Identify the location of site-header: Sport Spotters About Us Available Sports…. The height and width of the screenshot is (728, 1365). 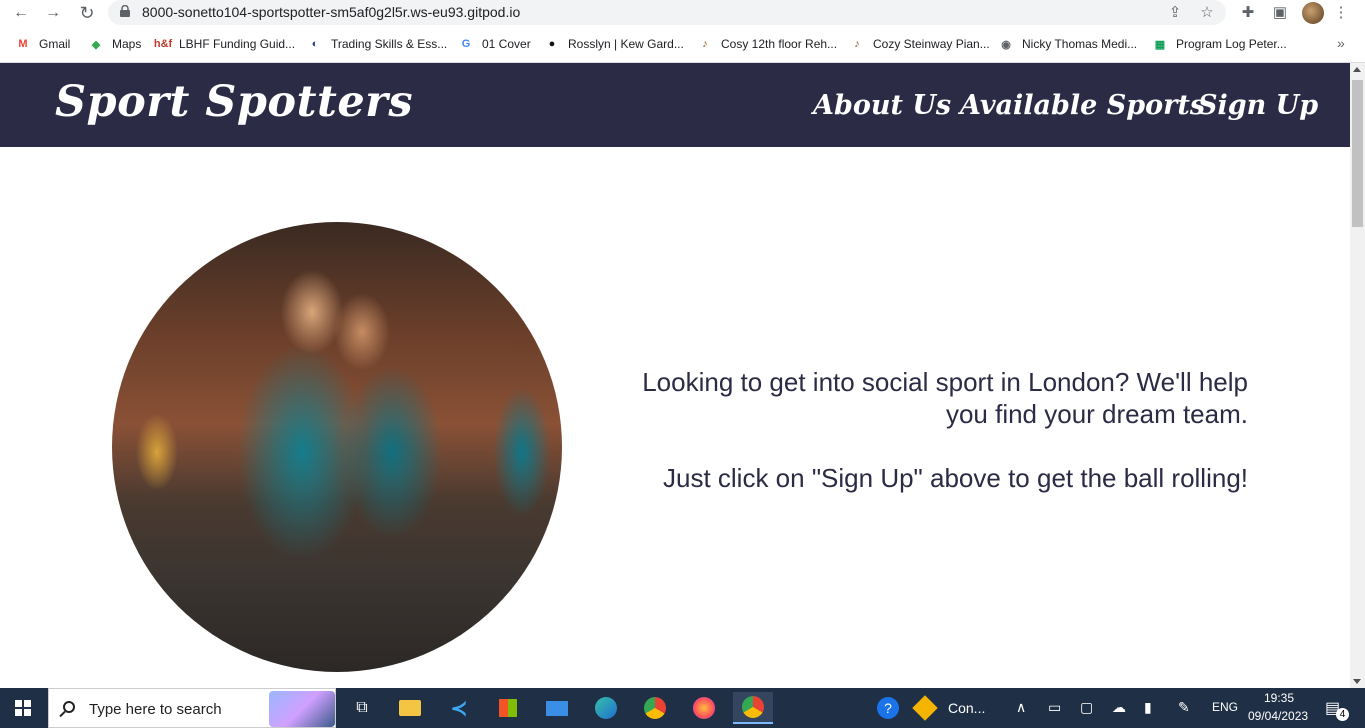
(675, 105).